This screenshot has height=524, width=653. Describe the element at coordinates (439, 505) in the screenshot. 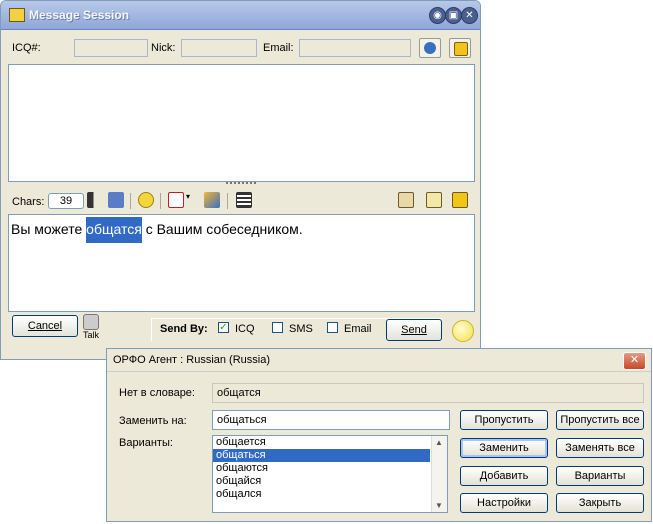

I see `scroll-down-icon: ▼` at that location.